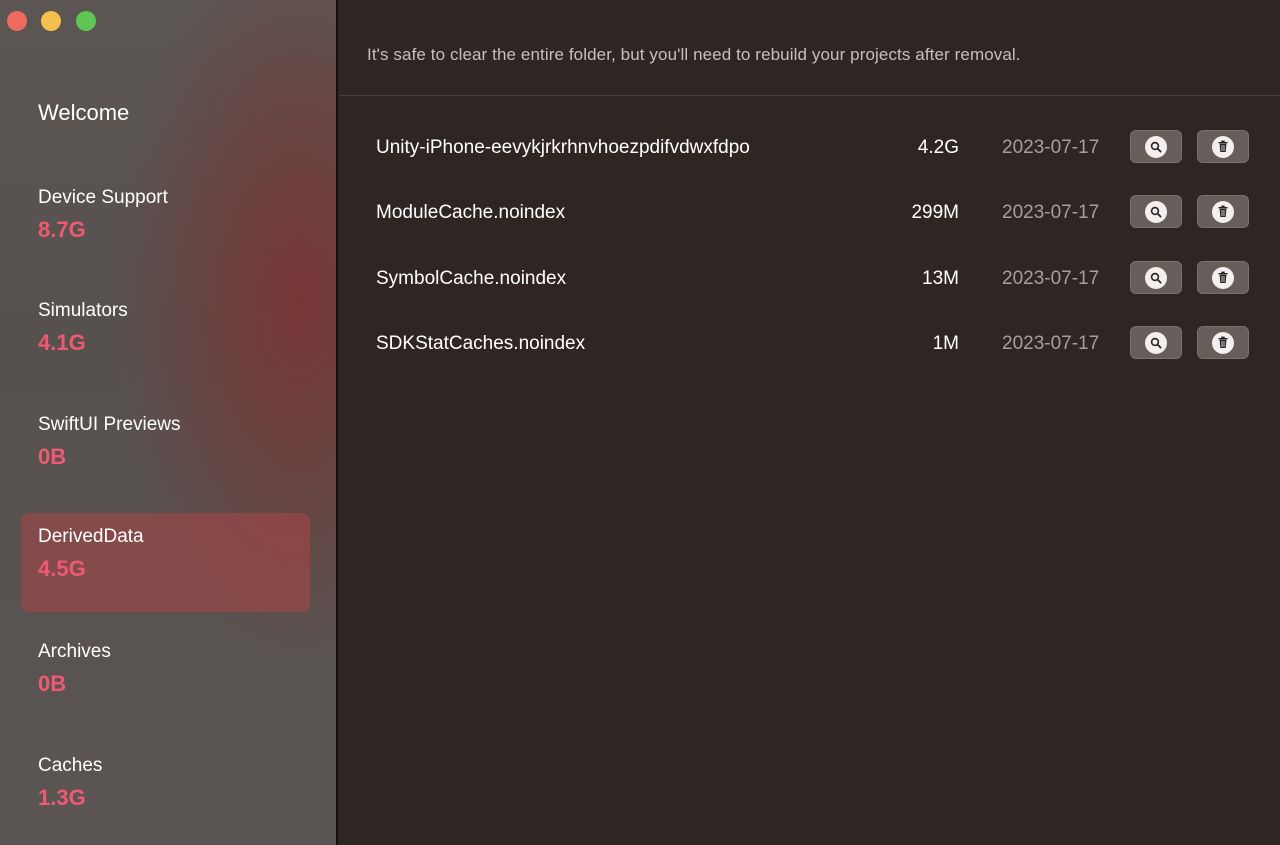 The width and height of the screenshot is (1280, 845). What do you see at coordinates (86, 21) in the screenshot?
I see `zoom-window-button` at bounding box center [86, 21].